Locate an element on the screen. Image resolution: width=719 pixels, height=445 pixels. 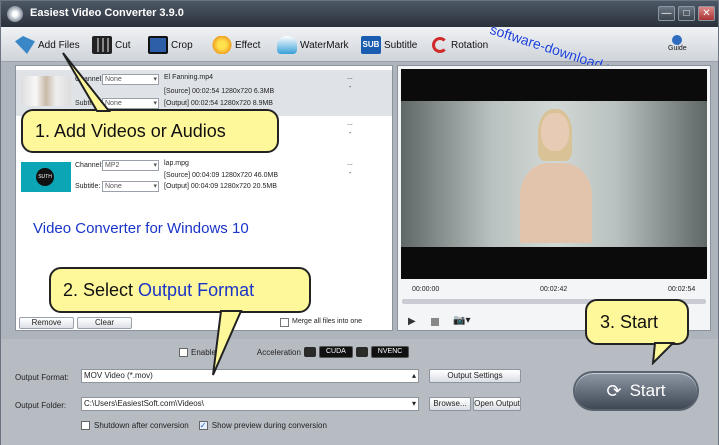
file-name: El Fanning.mp4 is located at coordinates (189, 77).